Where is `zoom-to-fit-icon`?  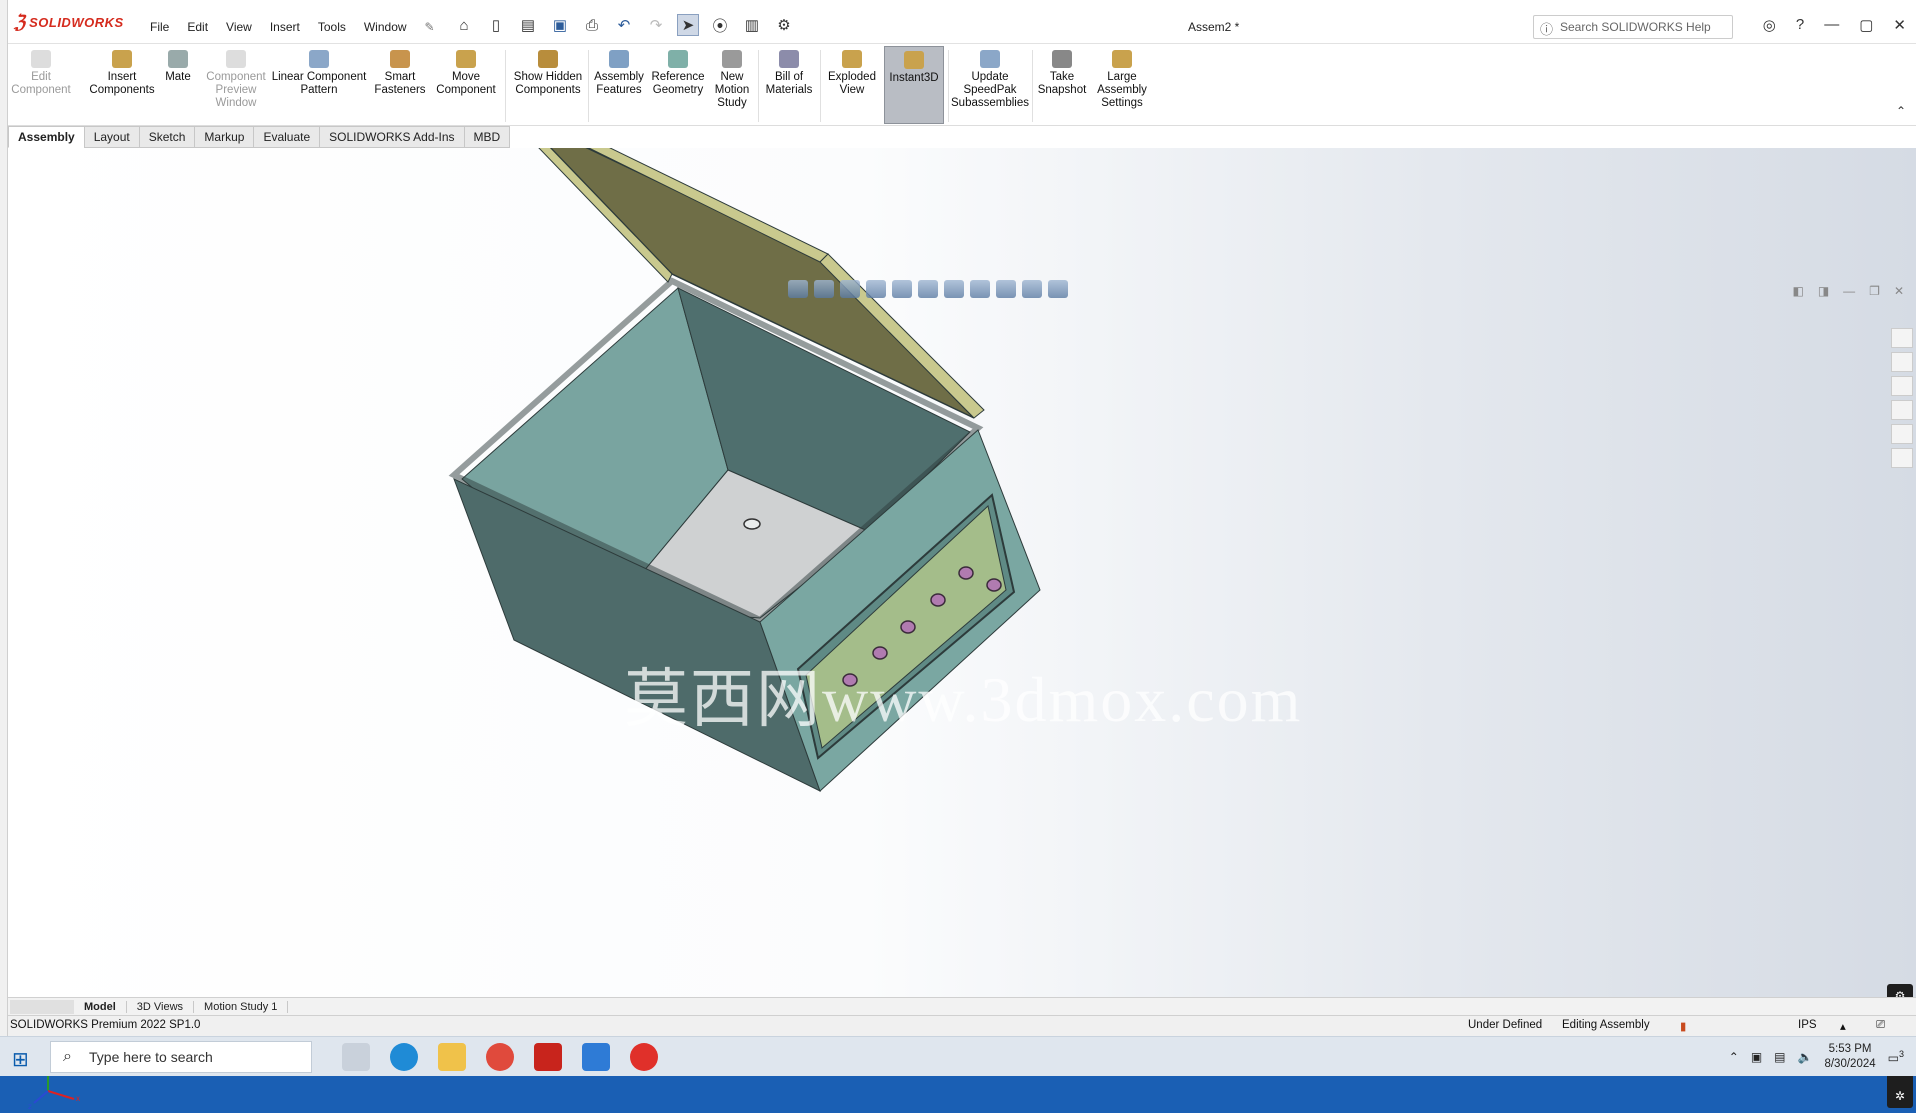 zoom-to-fit-icon is located at coordinates (798, 289).